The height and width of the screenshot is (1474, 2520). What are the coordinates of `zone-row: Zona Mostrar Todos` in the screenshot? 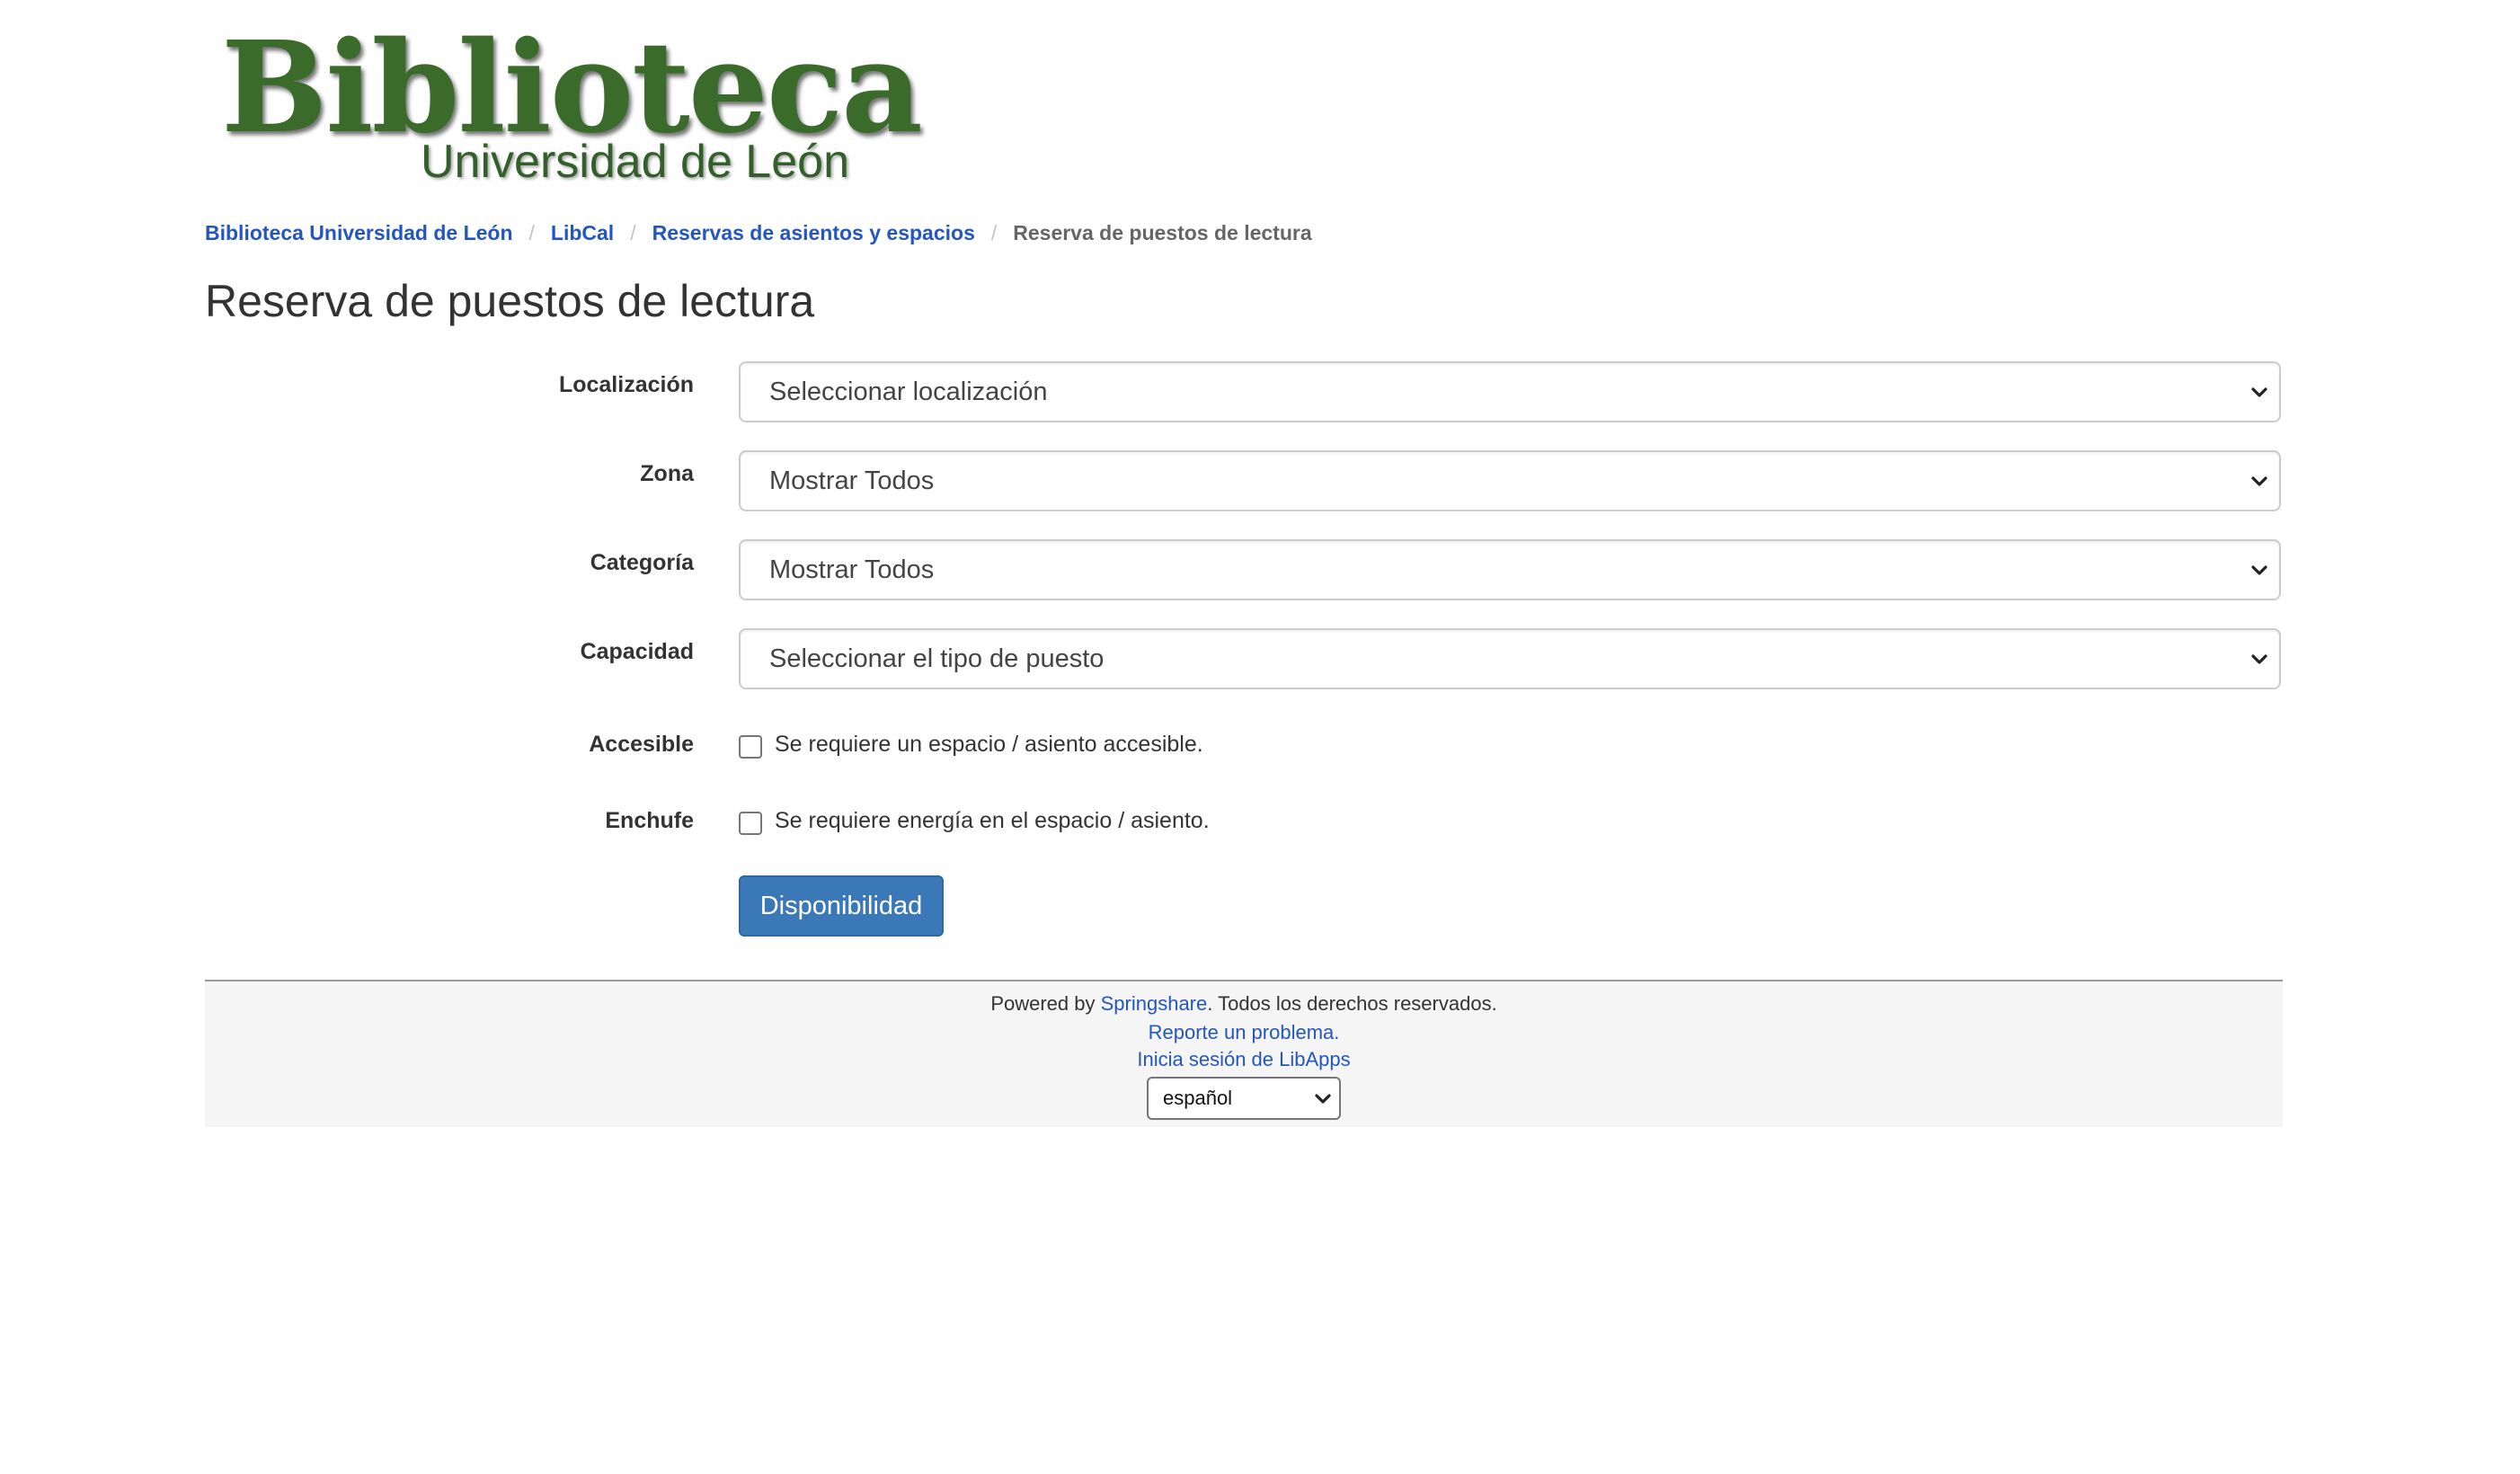 It's located at (1244, 482).